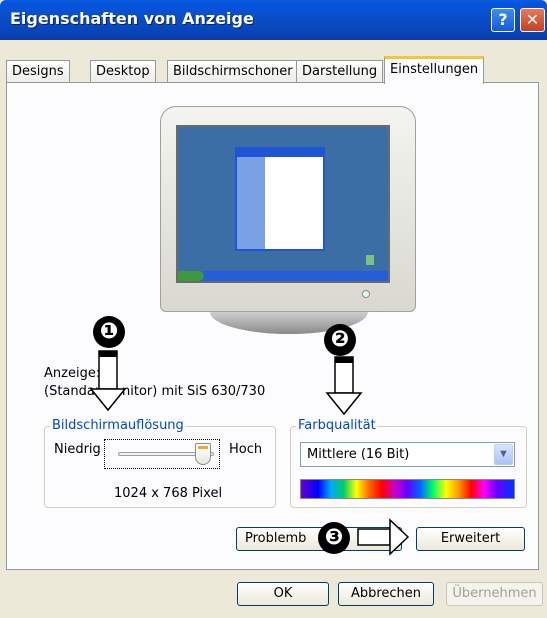 This screenshot has height=618, width=547. What do you see at coordinates (358, 454) in the screenshot?
I see `color-quality-selected: Mittlere (16 Bit)` at bounding box center [358, 454].